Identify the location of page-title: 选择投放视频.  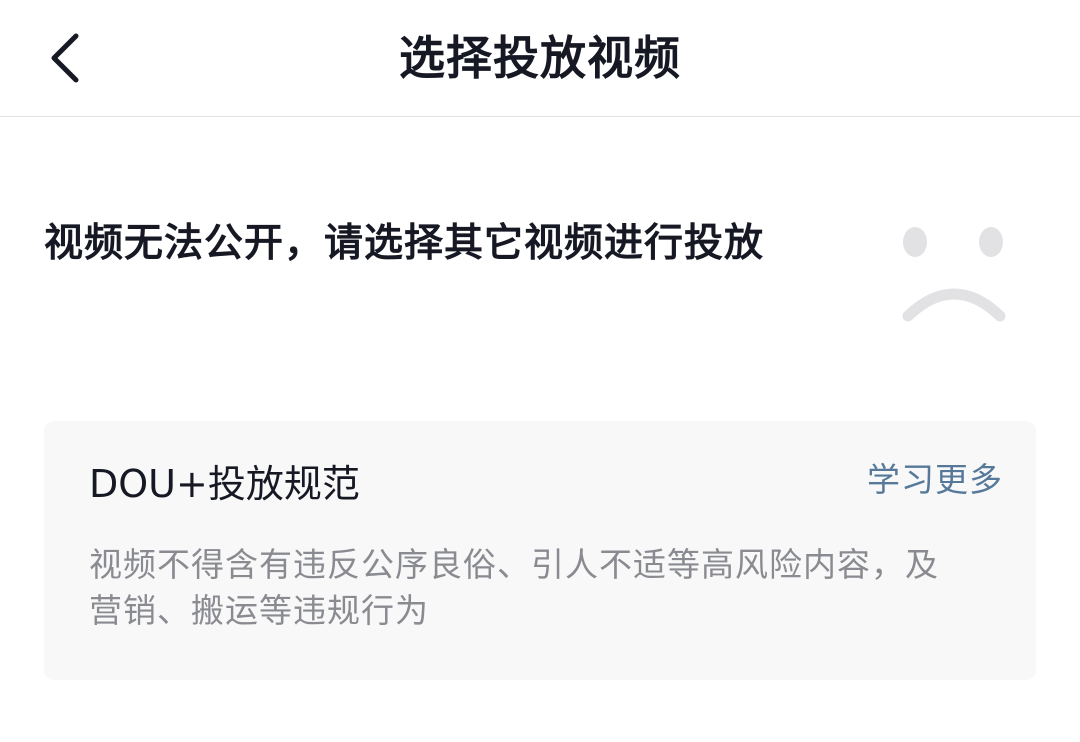
(540, 58).